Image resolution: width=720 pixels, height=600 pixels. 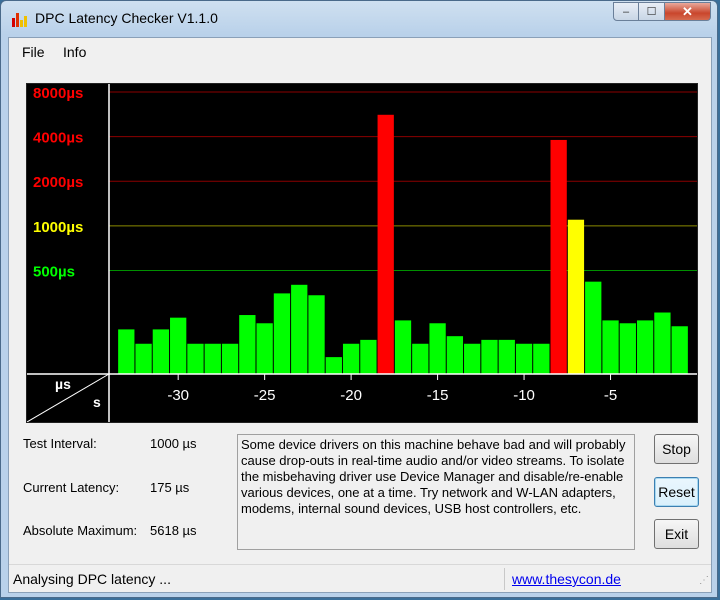 I want to click on app-icon, so click(x=19, y=20).